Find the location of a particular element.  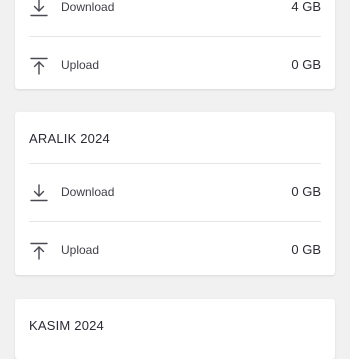

download-value: 4 GB is located at coordinates (306, 7).